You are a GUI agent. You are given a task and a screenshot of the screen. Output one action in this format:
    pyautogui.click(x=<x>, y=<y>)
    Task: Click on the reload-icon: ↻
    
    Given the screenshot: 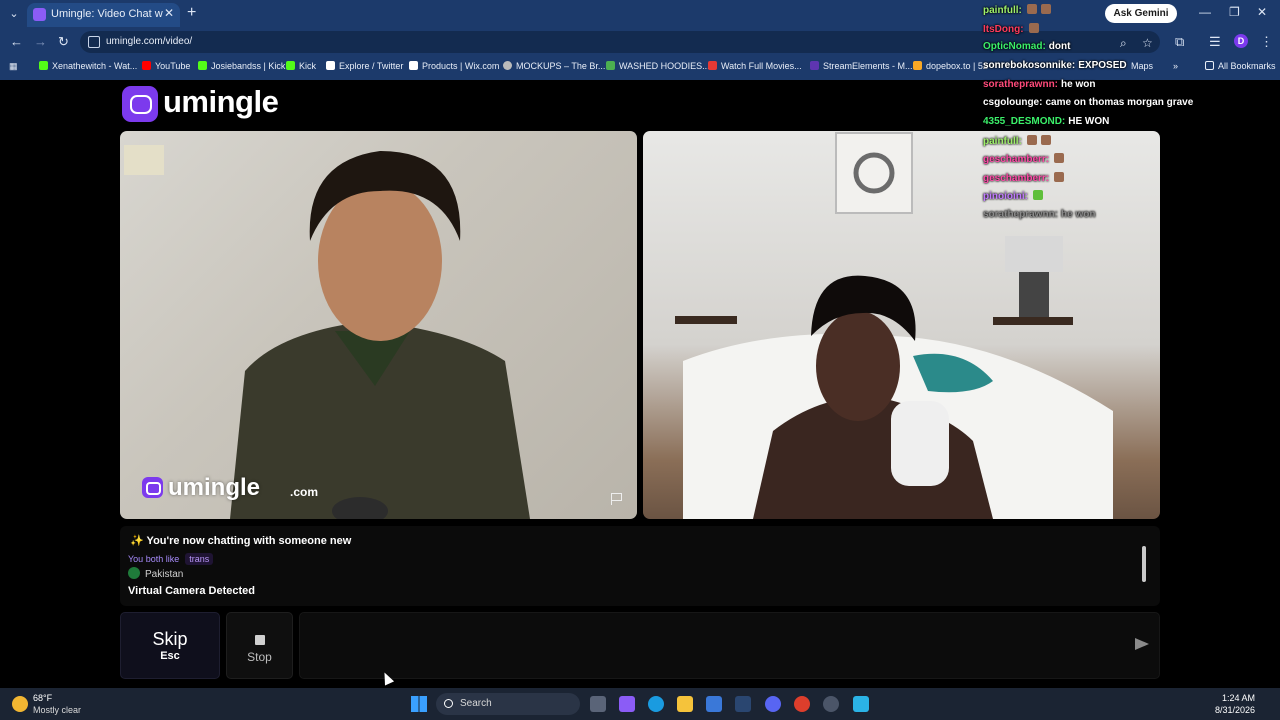 What is the action you would take?
    pyautogui.click(x=63, y=42)
    